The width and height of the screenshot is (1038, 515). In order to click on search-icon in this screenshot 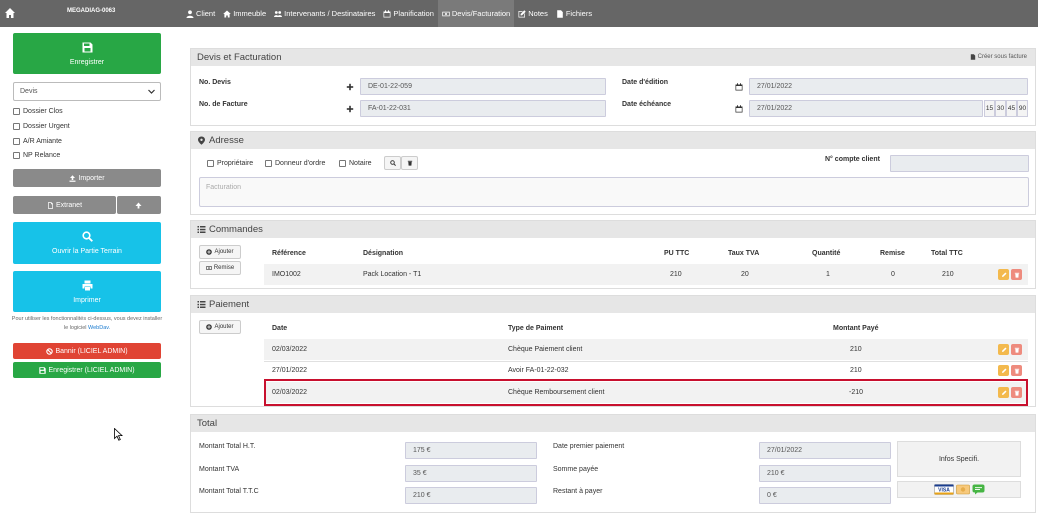, I will do `click(392, 163)`.